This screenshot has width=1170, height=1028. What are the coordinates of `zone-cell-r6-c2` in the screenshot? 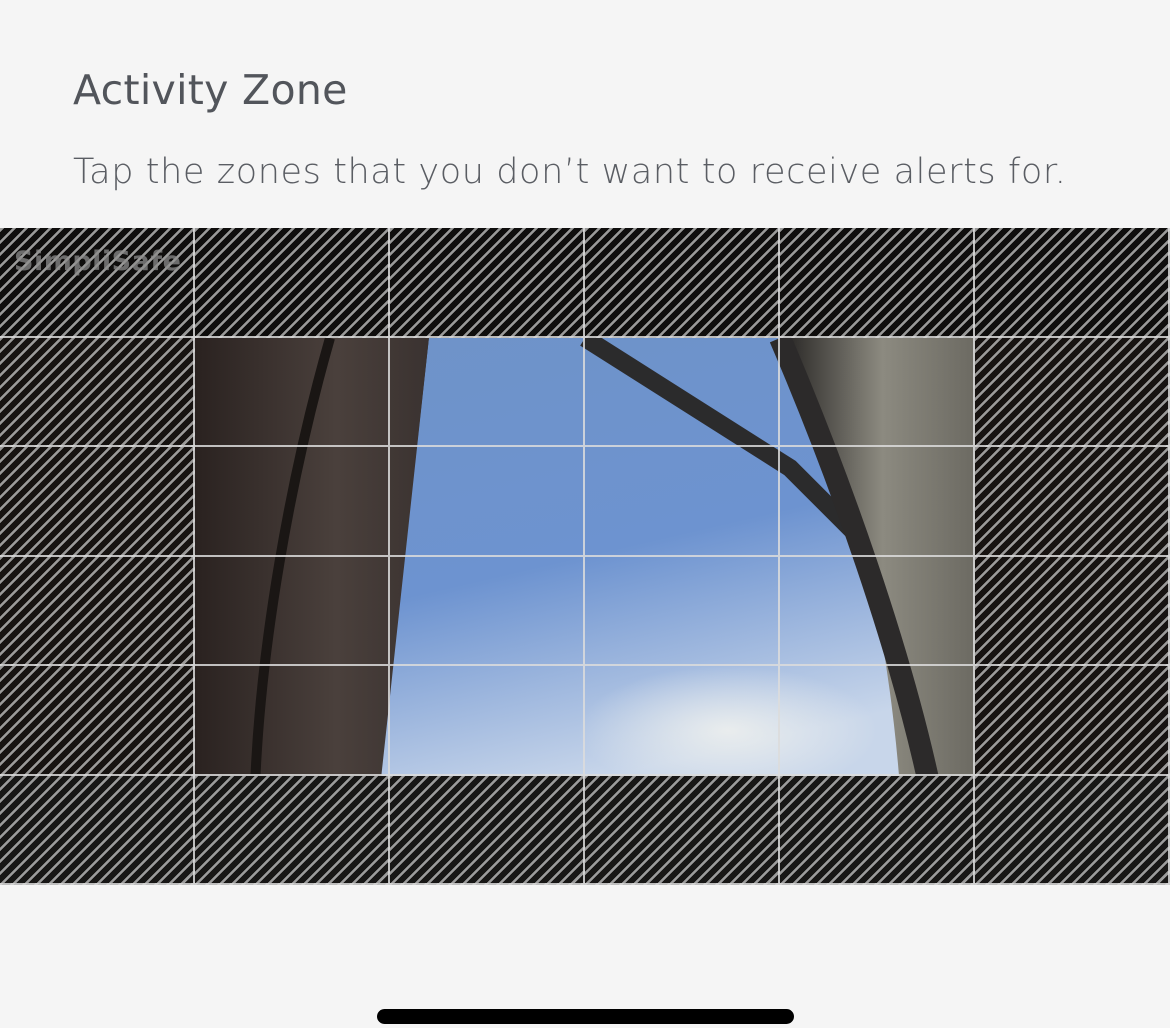 It's located at (292, 830).